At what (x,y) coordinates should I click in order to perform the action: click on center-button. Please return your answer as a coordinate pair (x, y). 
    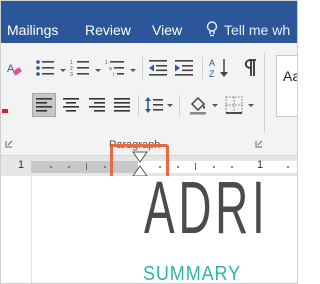
    Looking at the image, I should click on (71, 105).